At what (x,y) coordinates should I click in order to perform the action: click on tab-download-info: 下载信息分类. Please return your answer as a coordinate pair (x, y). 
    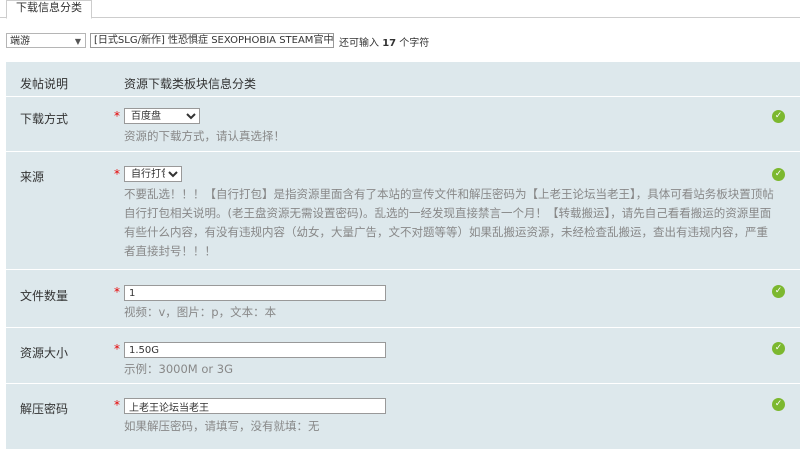
    Looking at the image, I should click on (49, 9).